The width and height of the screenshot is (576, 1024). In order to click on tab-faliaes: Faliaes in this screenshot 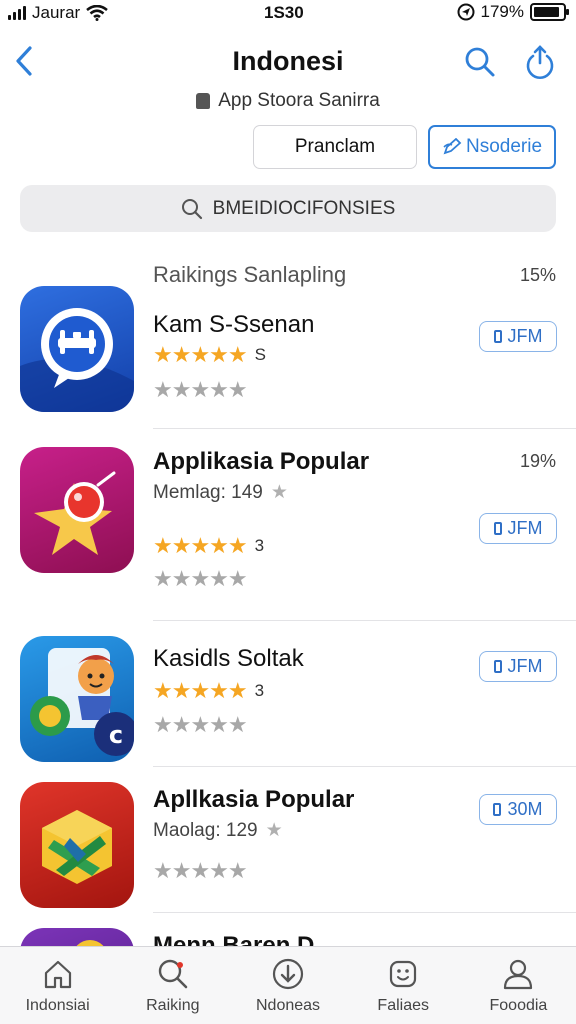, I will do `click(403, 985)`.